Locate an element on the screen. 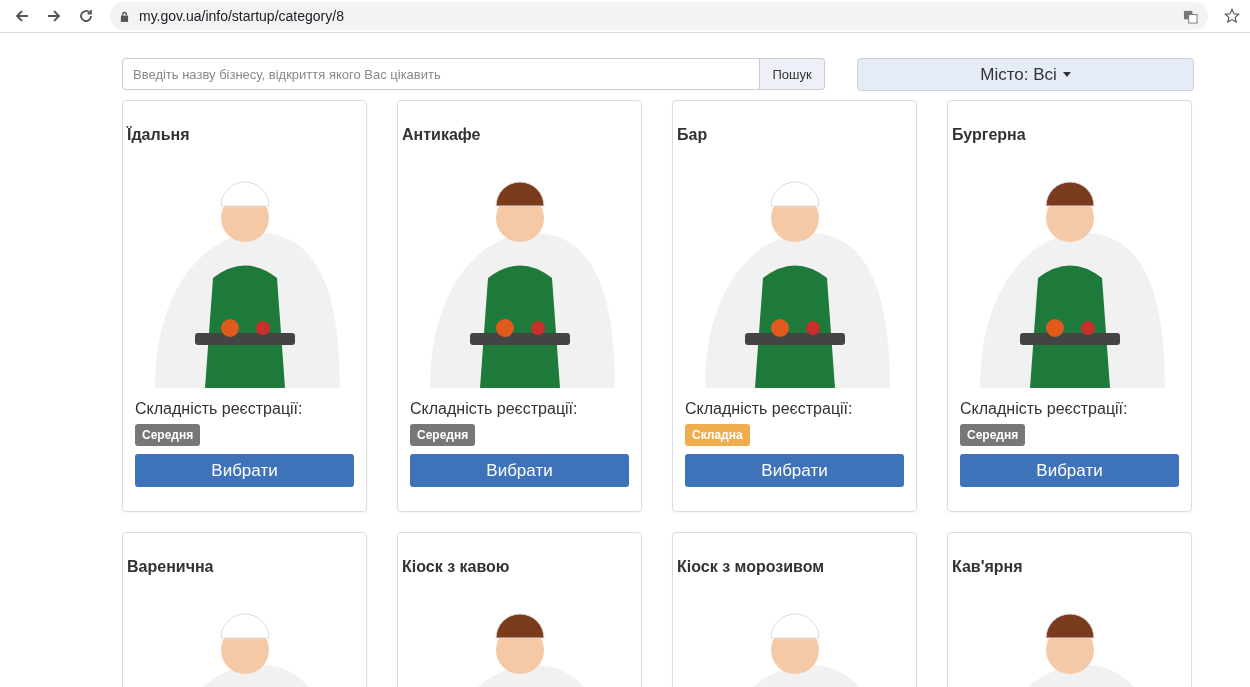 This screenshot has width=1250, height=687. card-title: Антикафе is located at coordinates (441, 135).